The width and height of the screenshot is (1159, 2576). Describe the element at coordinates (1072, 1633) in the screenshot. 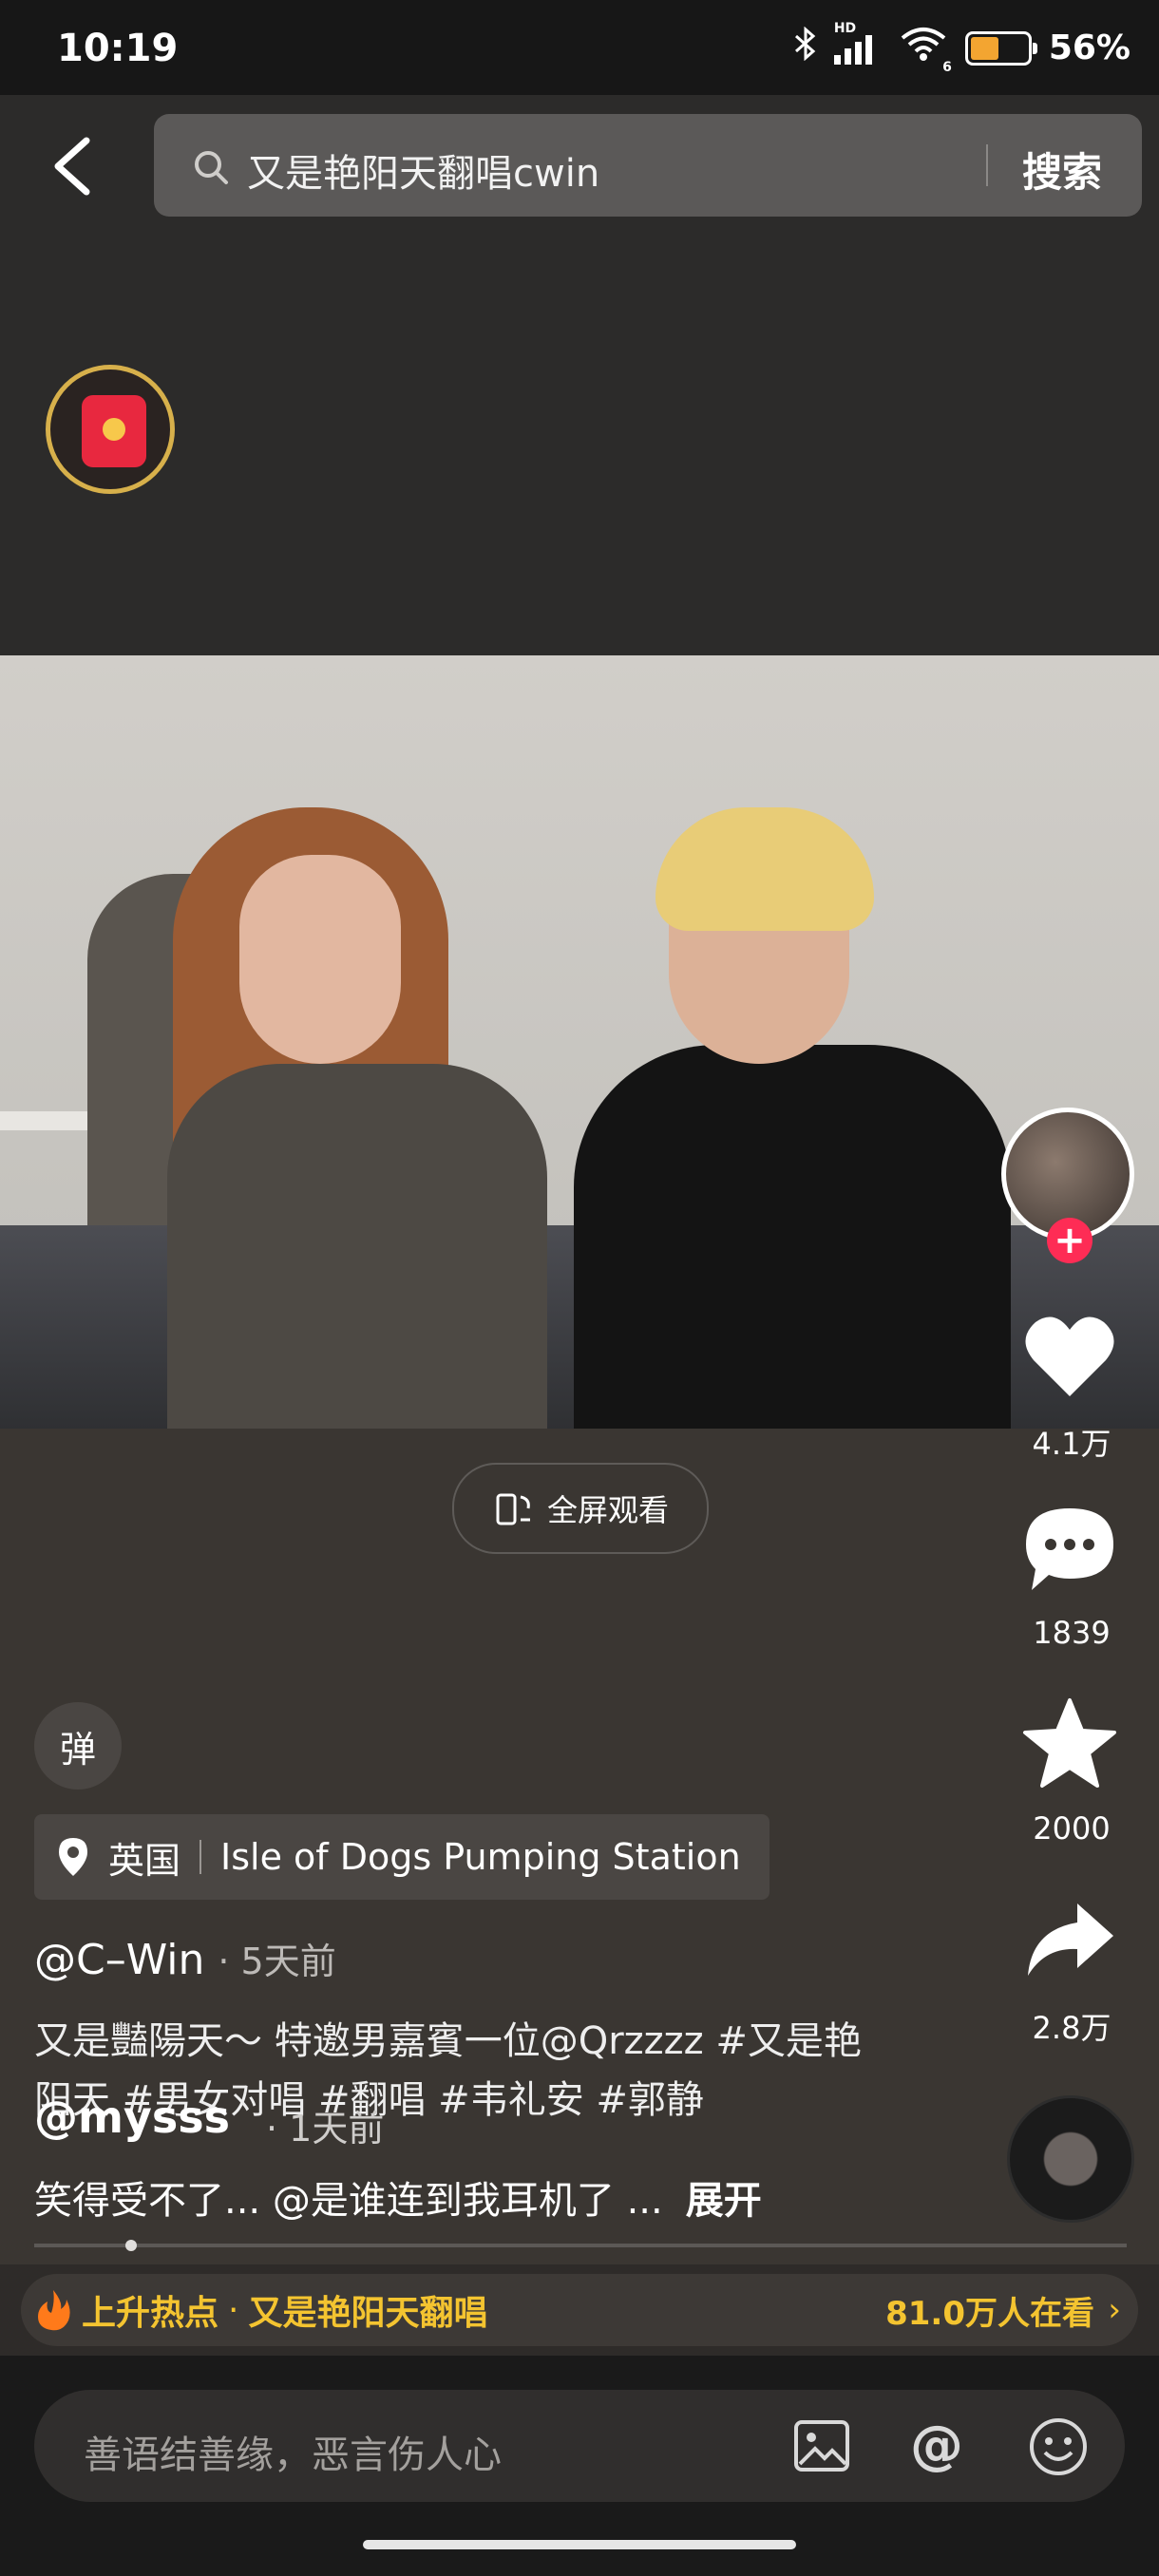

I see `comment-count: 1839` at that location.